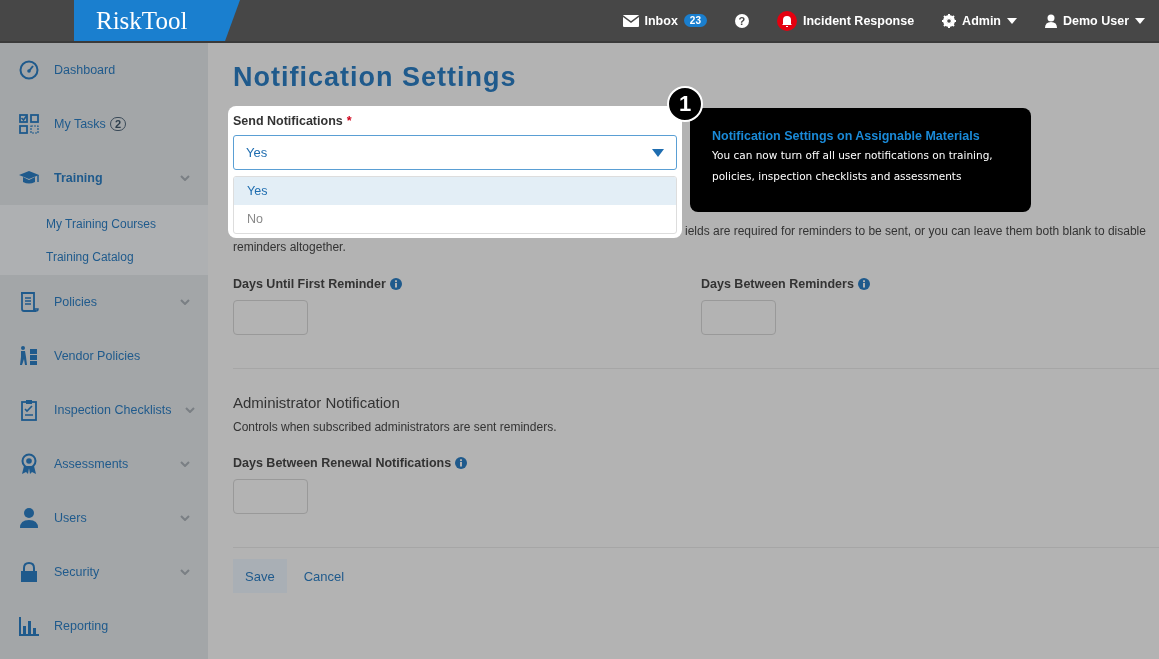 Image resolution: width=1159 pixels, height=659 pixels. What do you see at coordinates (104, 518) in the screenshot?
I see `sidebar-item: Users` at bounding box center [104, 518].